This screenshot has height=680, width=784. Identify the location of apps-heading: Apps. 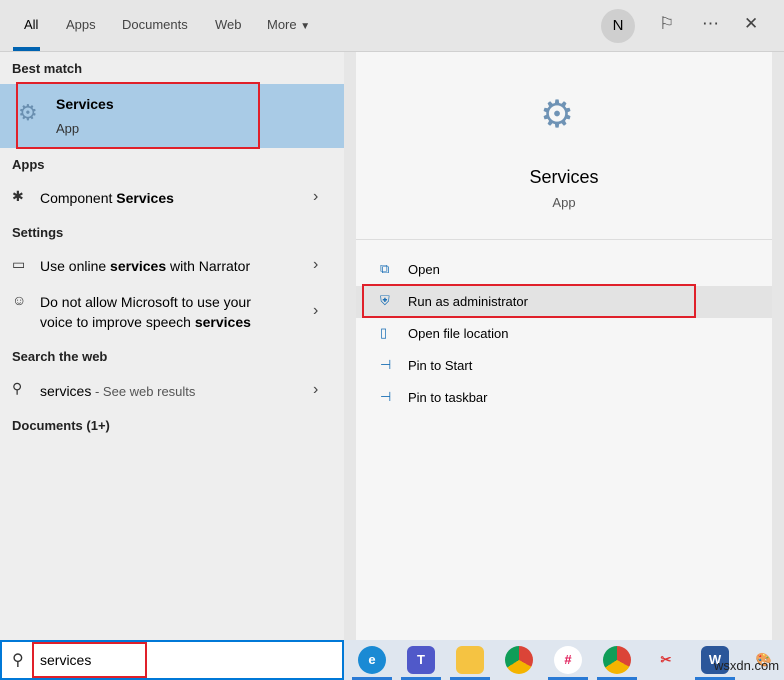
(28, 164).